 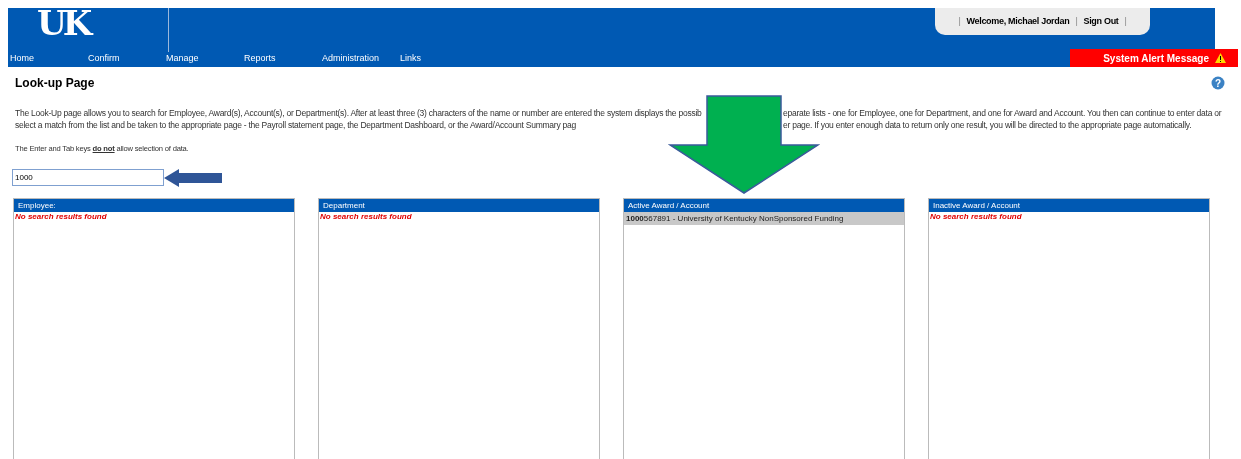 I want to click on page-title: Look-up Page, so click(x=55, y=83).